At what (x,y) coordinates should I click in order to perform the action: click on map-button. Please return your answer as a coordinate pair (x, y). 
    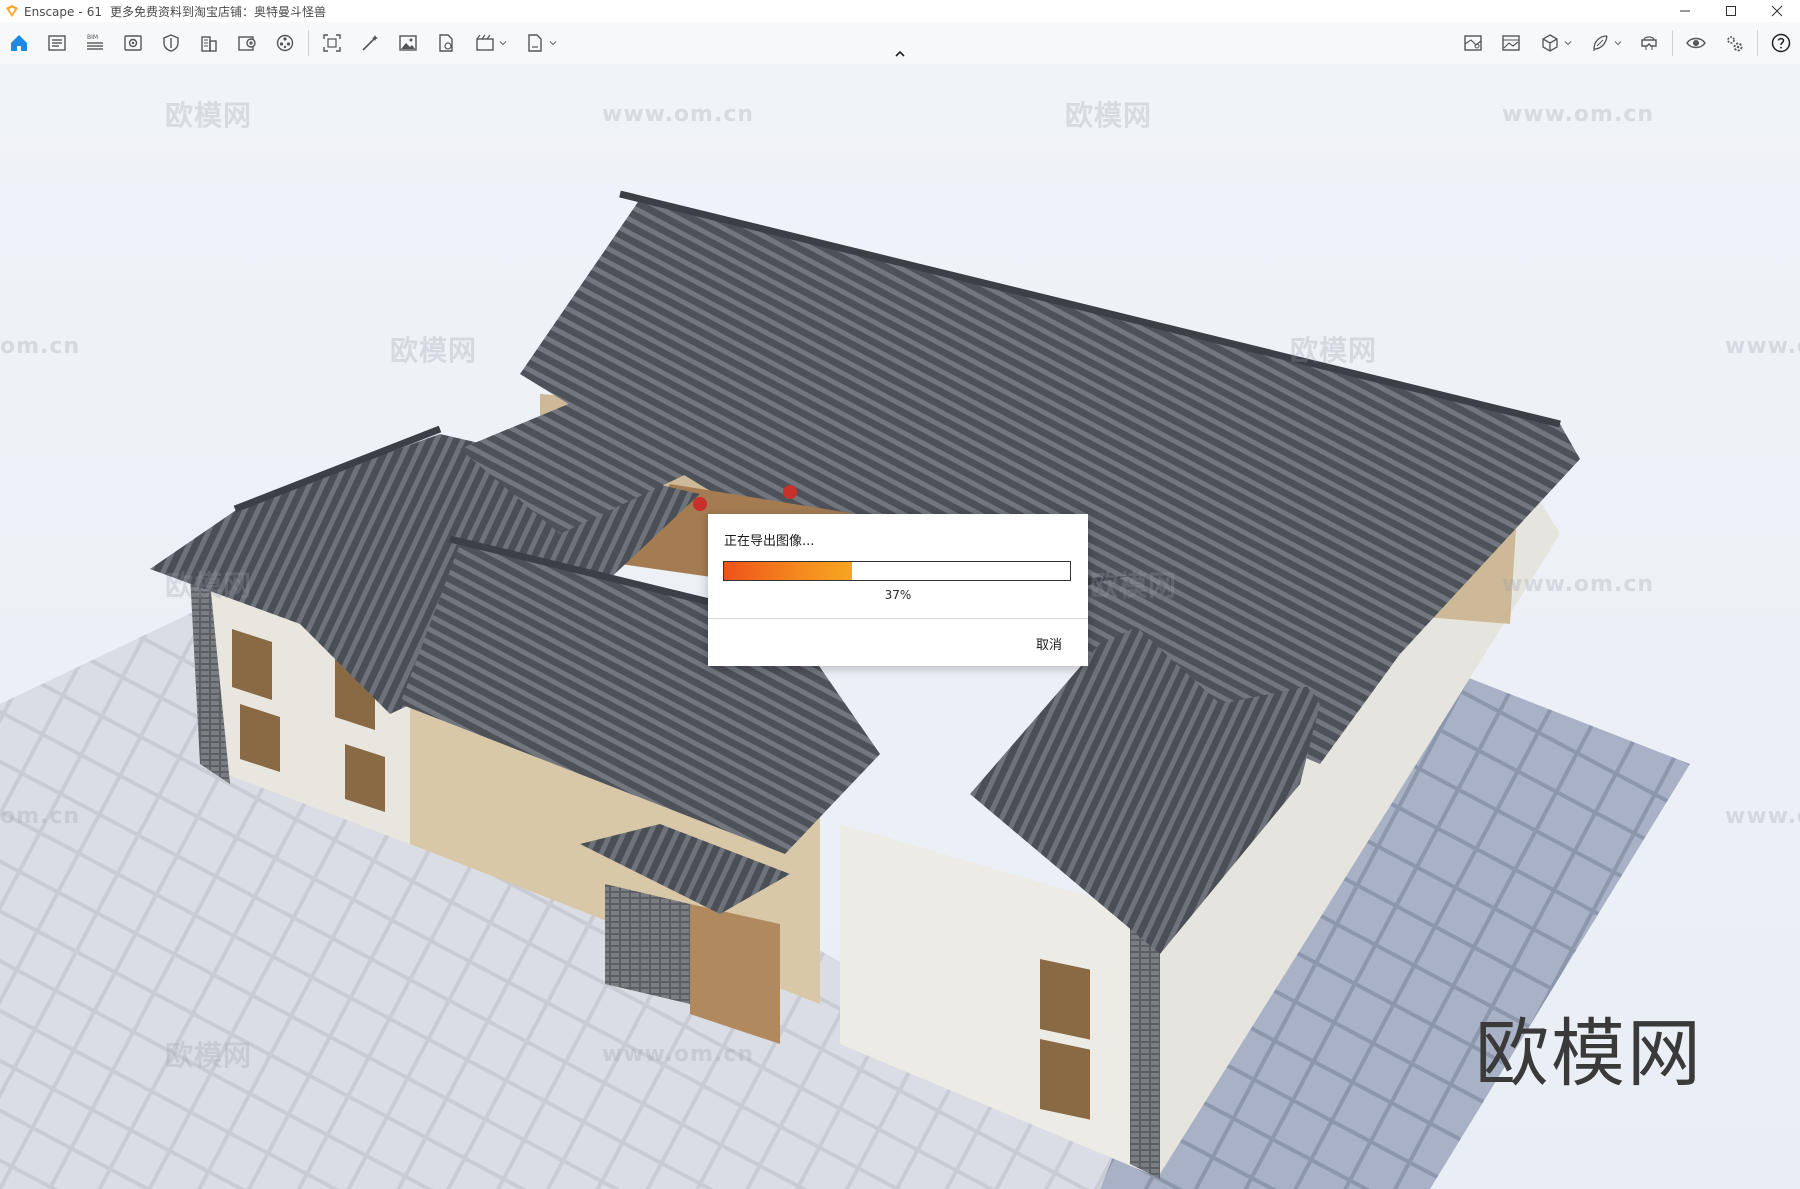
    Looking at the image, I should click on (1473, 43).